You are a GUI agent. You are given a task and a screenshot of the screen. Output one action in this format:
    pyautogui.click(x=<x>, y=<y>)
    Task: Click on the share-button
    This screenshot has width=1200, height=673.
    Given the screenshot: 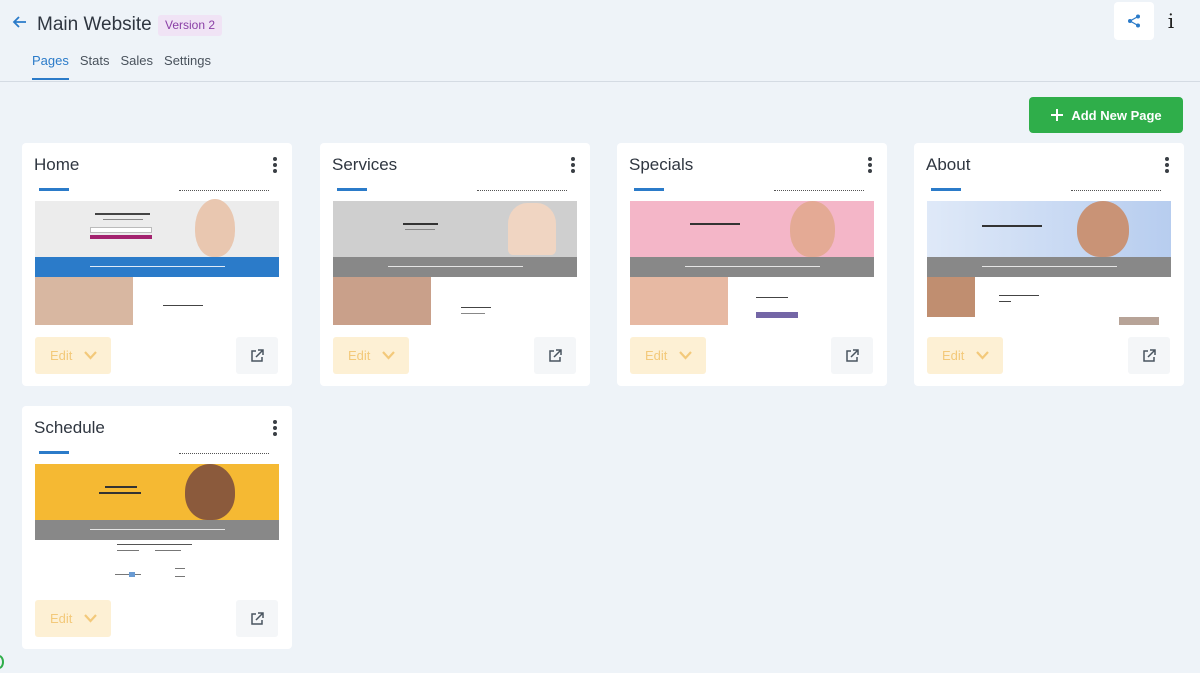 What is the action you would take?
    pyautogui.click(x=1134, y=21)
    